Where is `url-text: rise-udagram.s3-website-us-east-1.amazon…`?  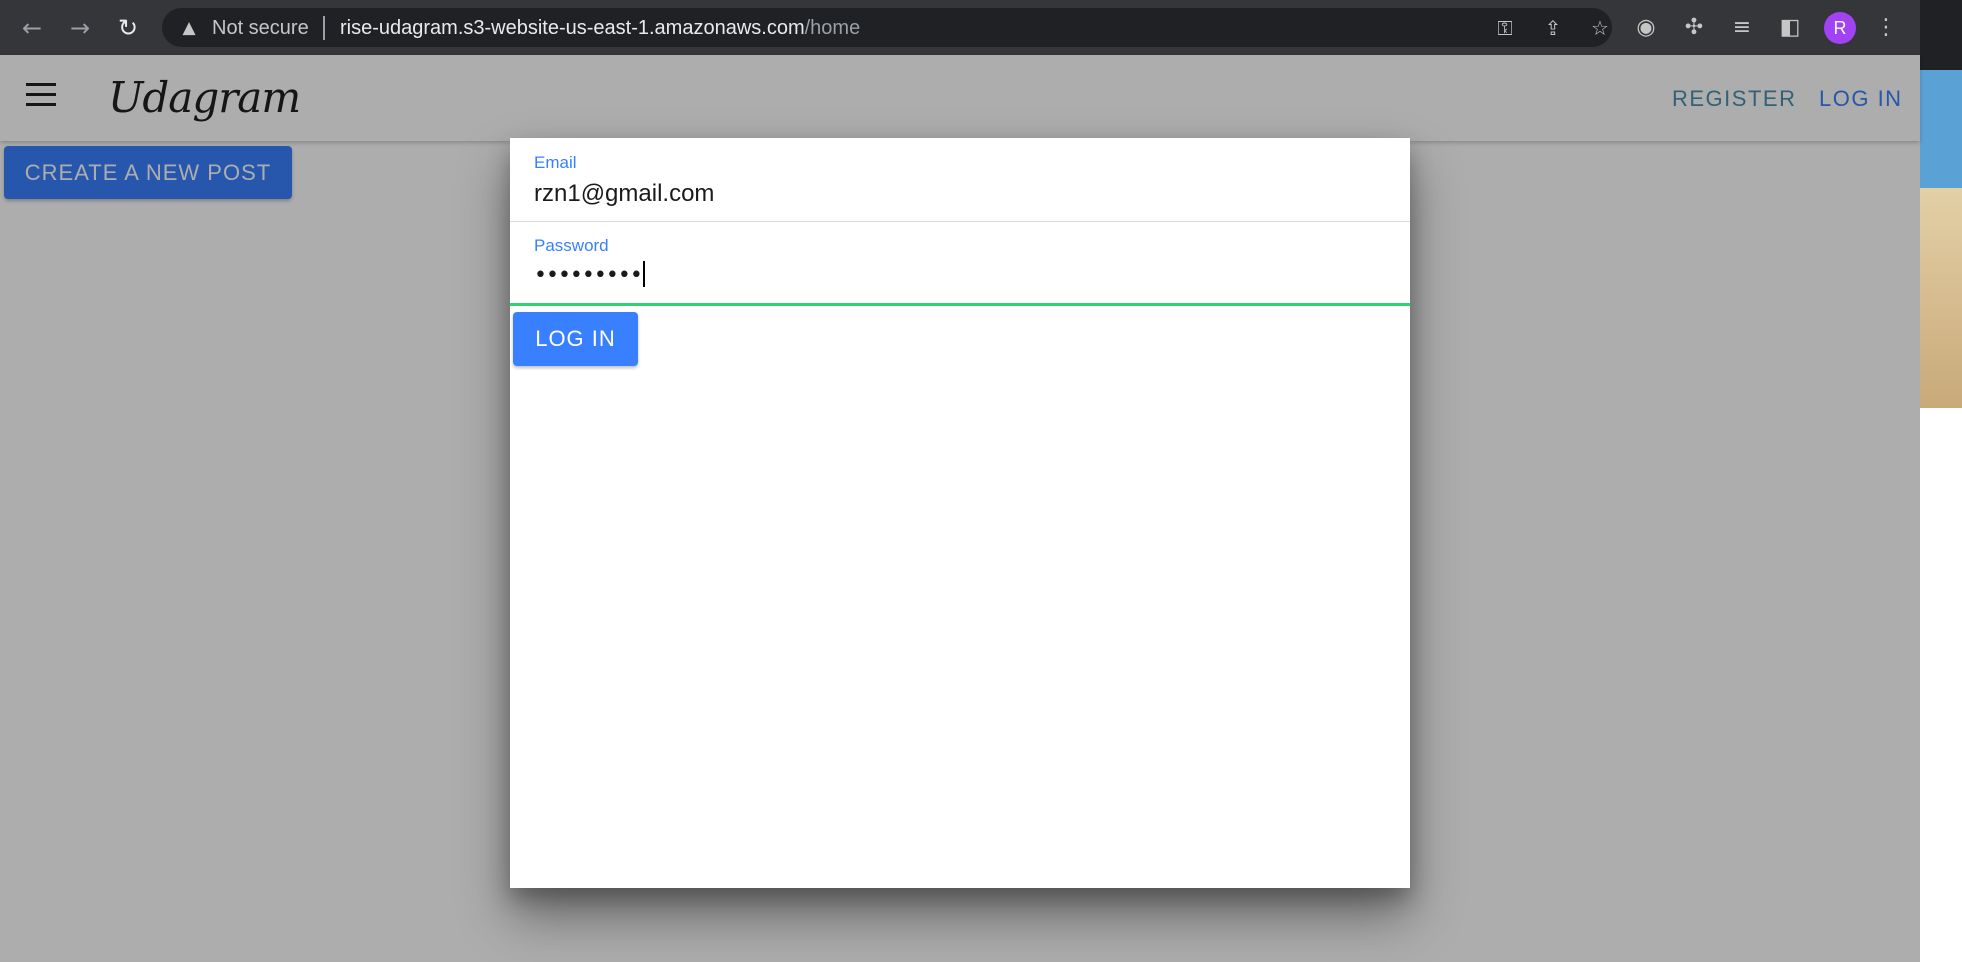 url-text: rise-udagram.s3-website-us-east-1.amazon… is located at coordinates (600, 28).